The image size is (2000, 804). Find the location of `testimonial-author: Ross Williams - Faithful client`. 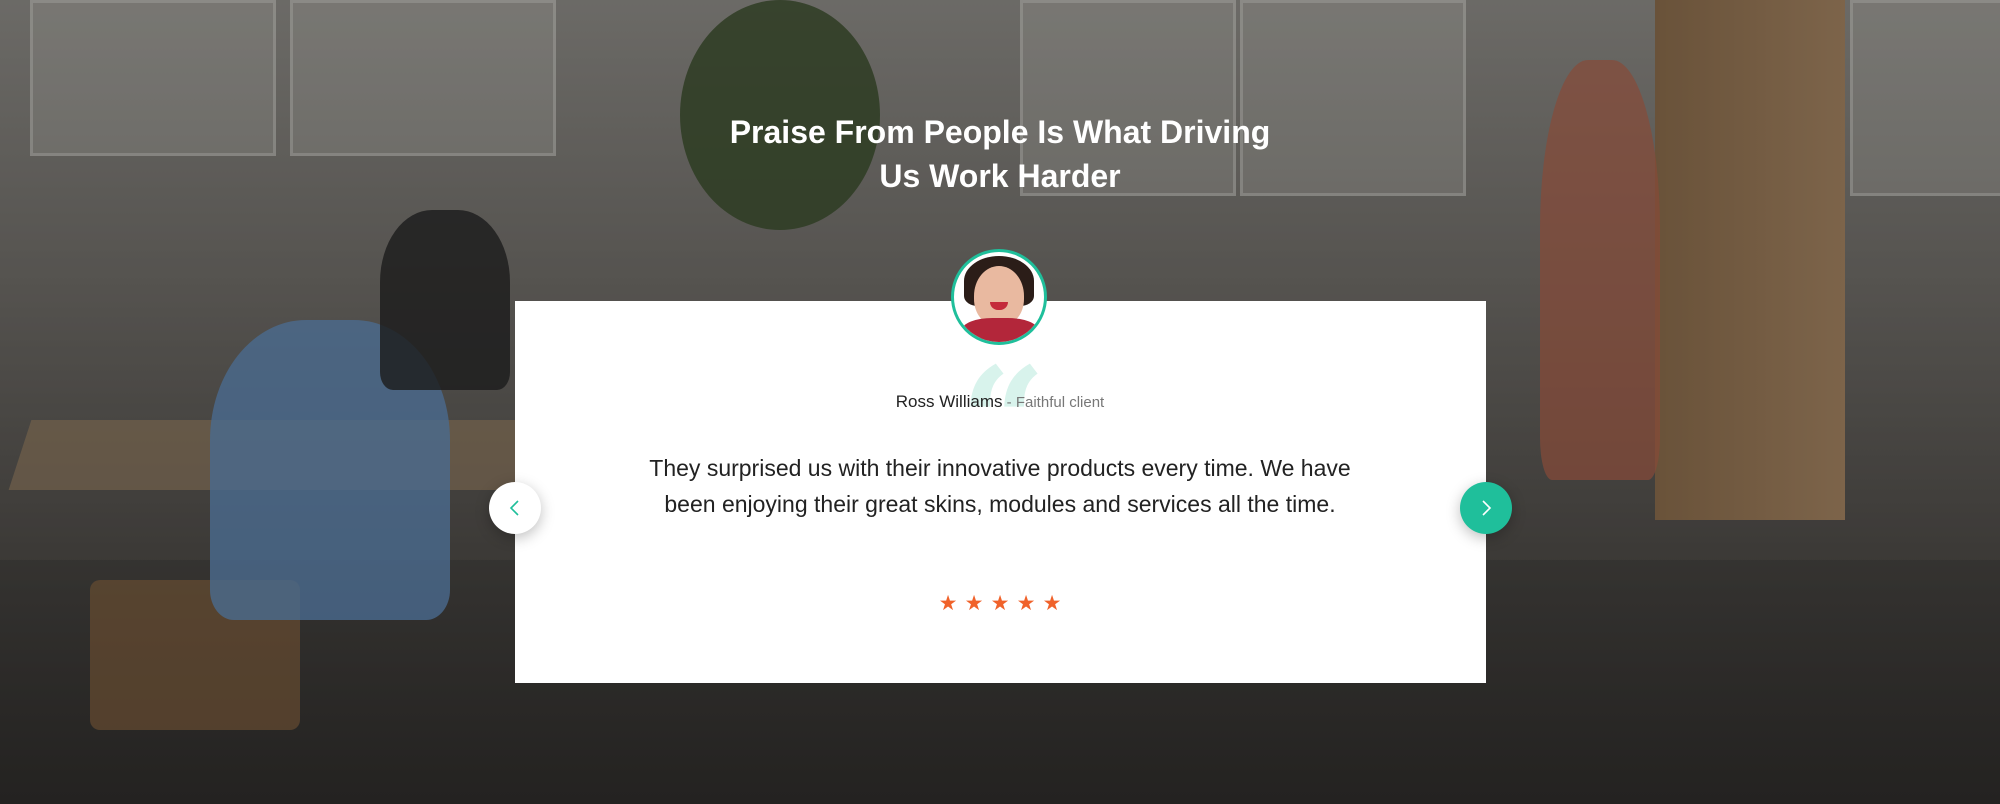

testimonial-author: Ross Williams - Faithful client is located at coordinates (1000, 402).